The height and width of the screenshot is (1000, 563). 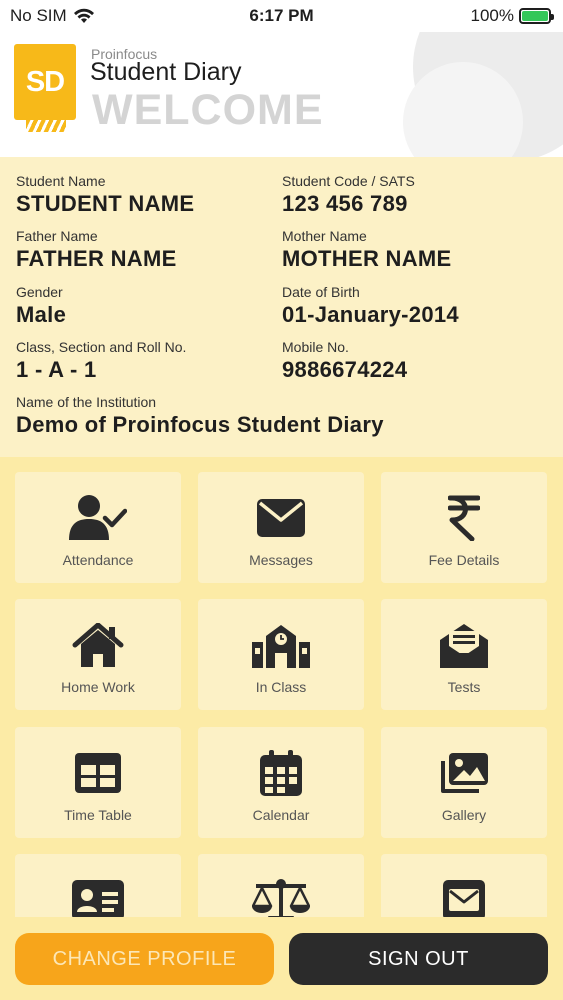 I want to click on field-value: Demo of Proinfocus Student Diary, so click(x=200, y=424).